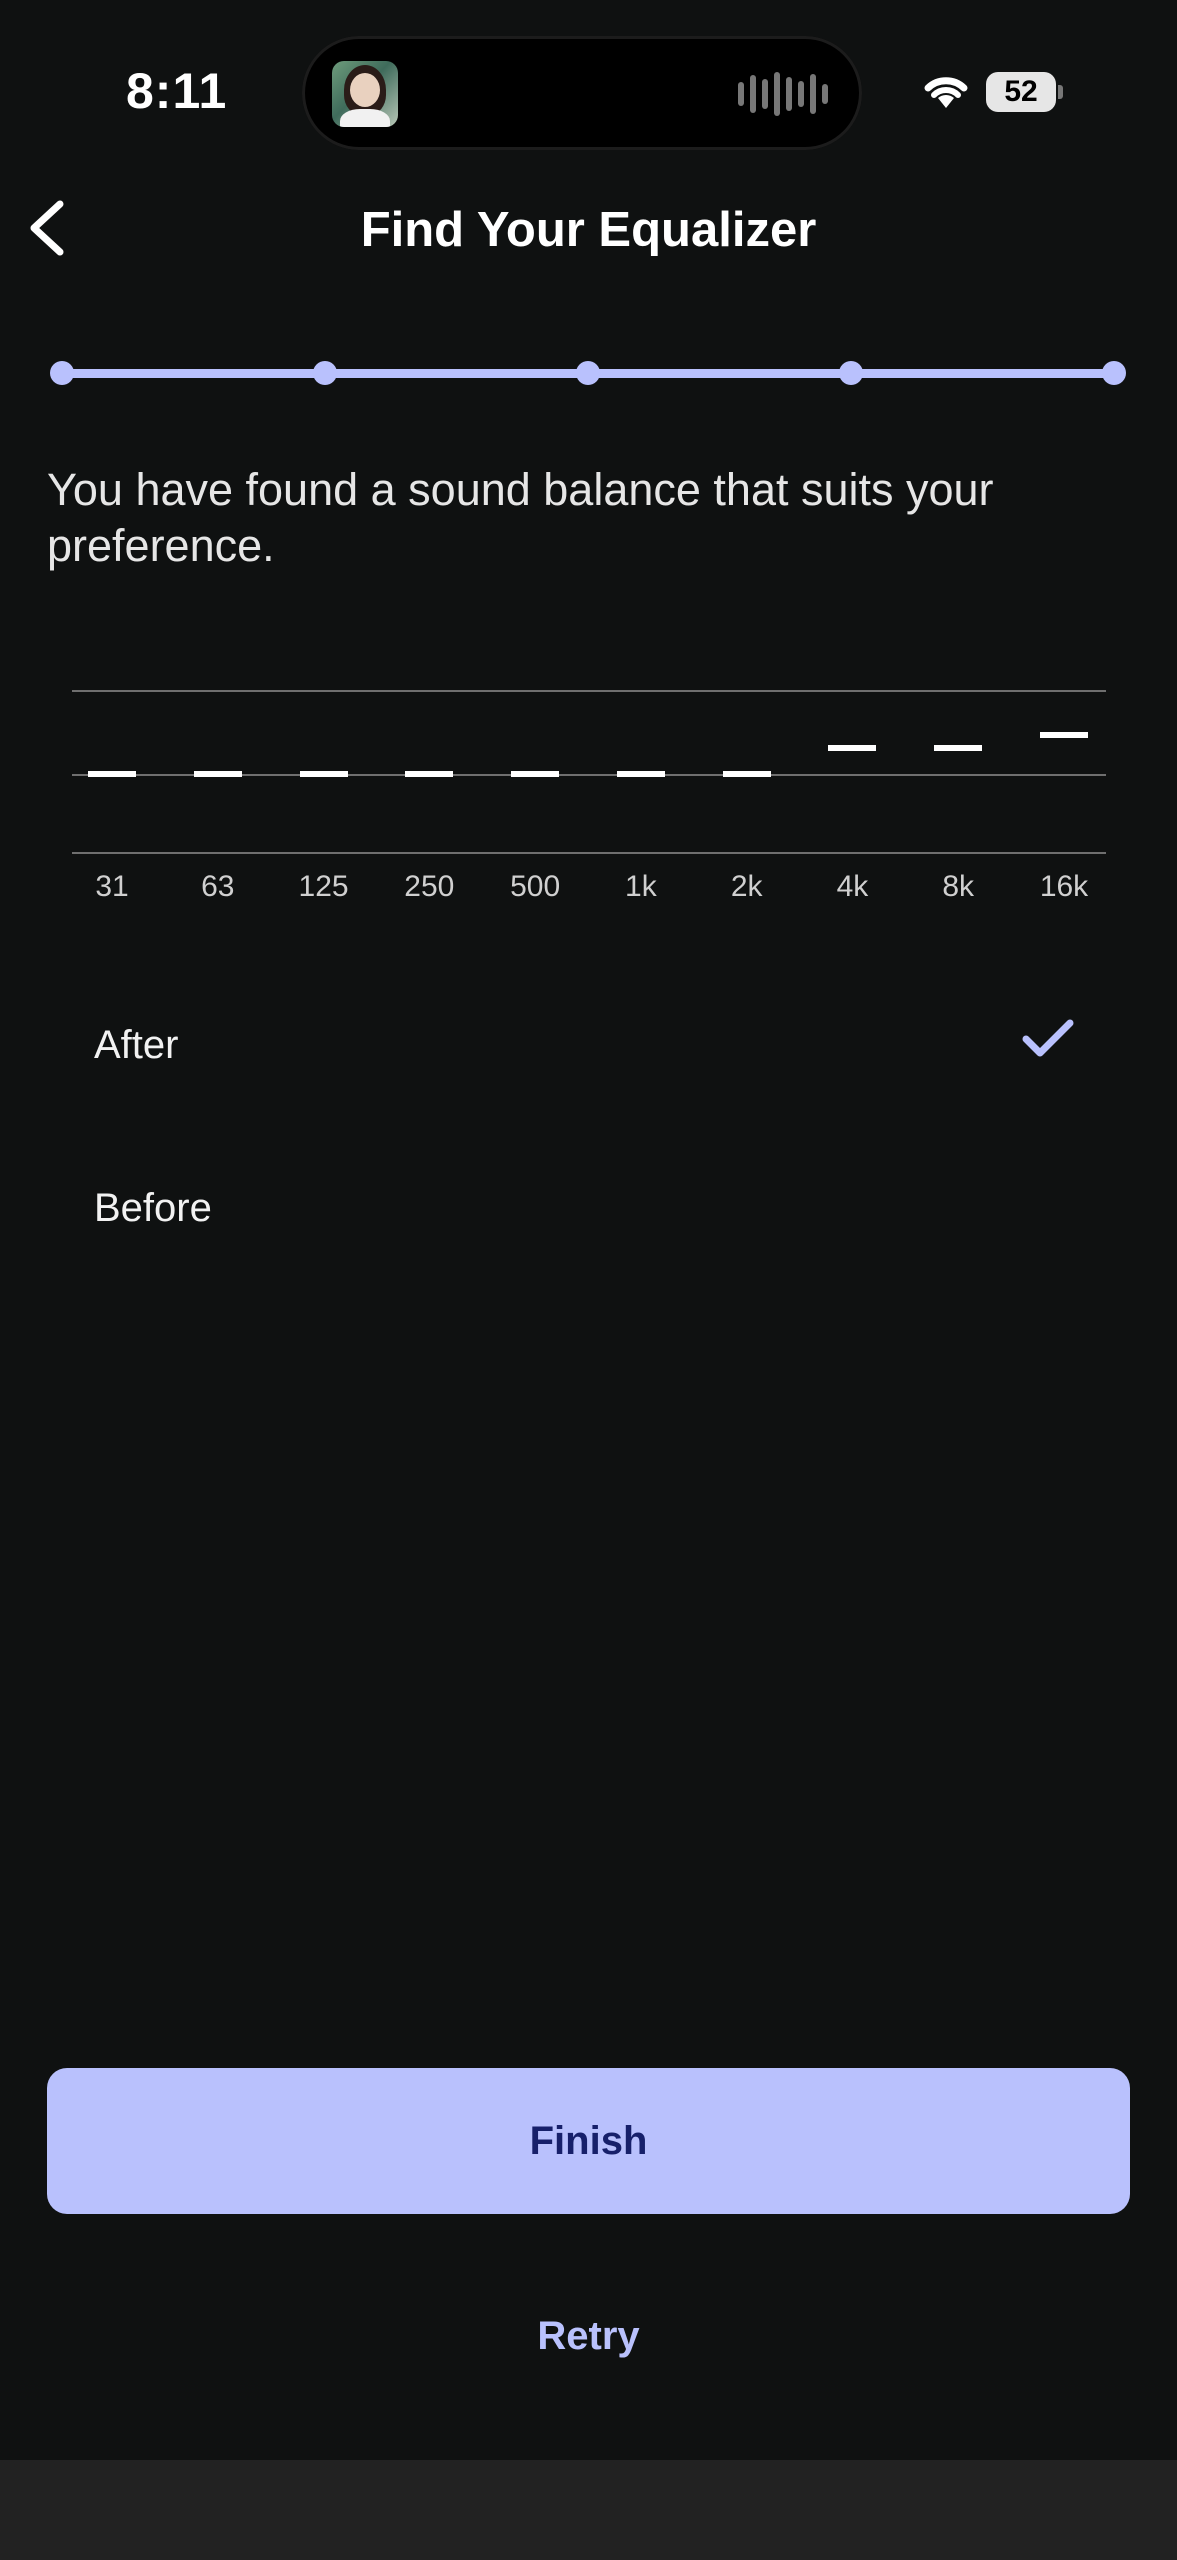  Describe the element at coordinates (177, 91) in the screenshot. I see `status-time: 8:11` at that location.